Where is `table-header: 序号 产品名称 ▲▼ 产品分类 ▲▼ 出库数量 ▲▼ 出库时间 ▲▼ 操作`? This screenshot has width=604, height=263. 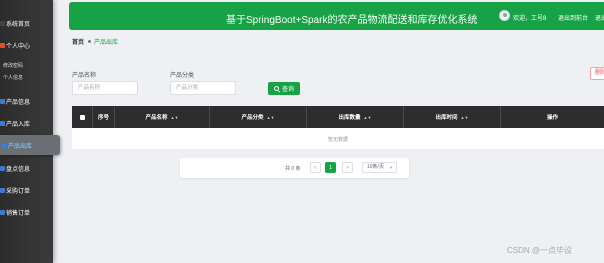
table-header: 序号 产品名称 ▲▼ 产品分类 ▲▼ 出库数量 ▲▼ 出库时间 ▲▼ 操作 is located at coordinates (338, 117).